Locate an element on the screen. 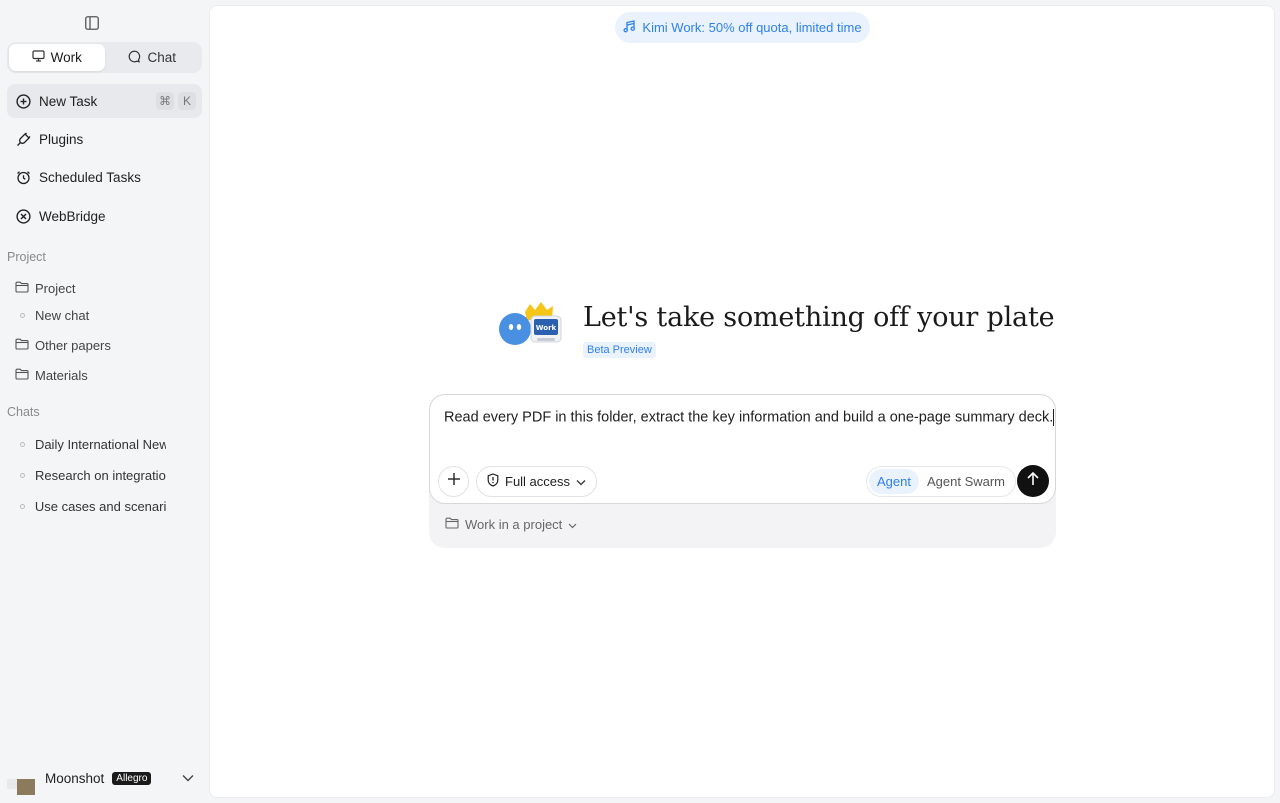  music-note-icon is located at coordinates (629, 27).